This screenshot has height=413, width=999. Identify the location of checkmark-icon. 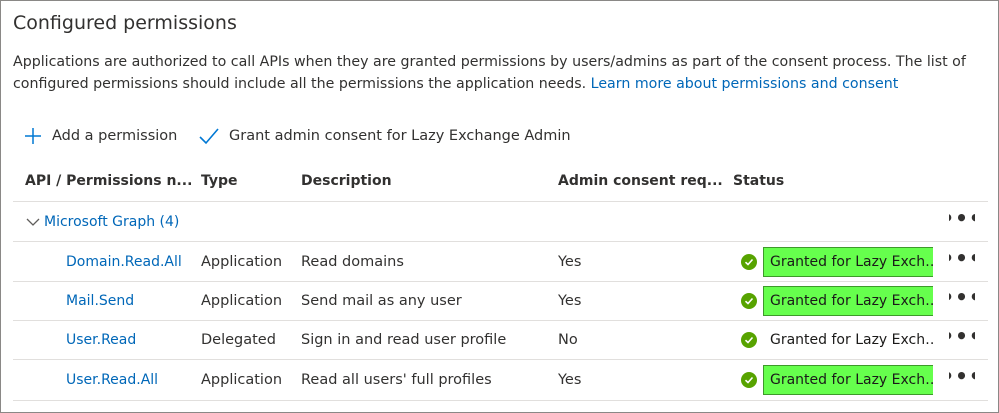
(209, 136).